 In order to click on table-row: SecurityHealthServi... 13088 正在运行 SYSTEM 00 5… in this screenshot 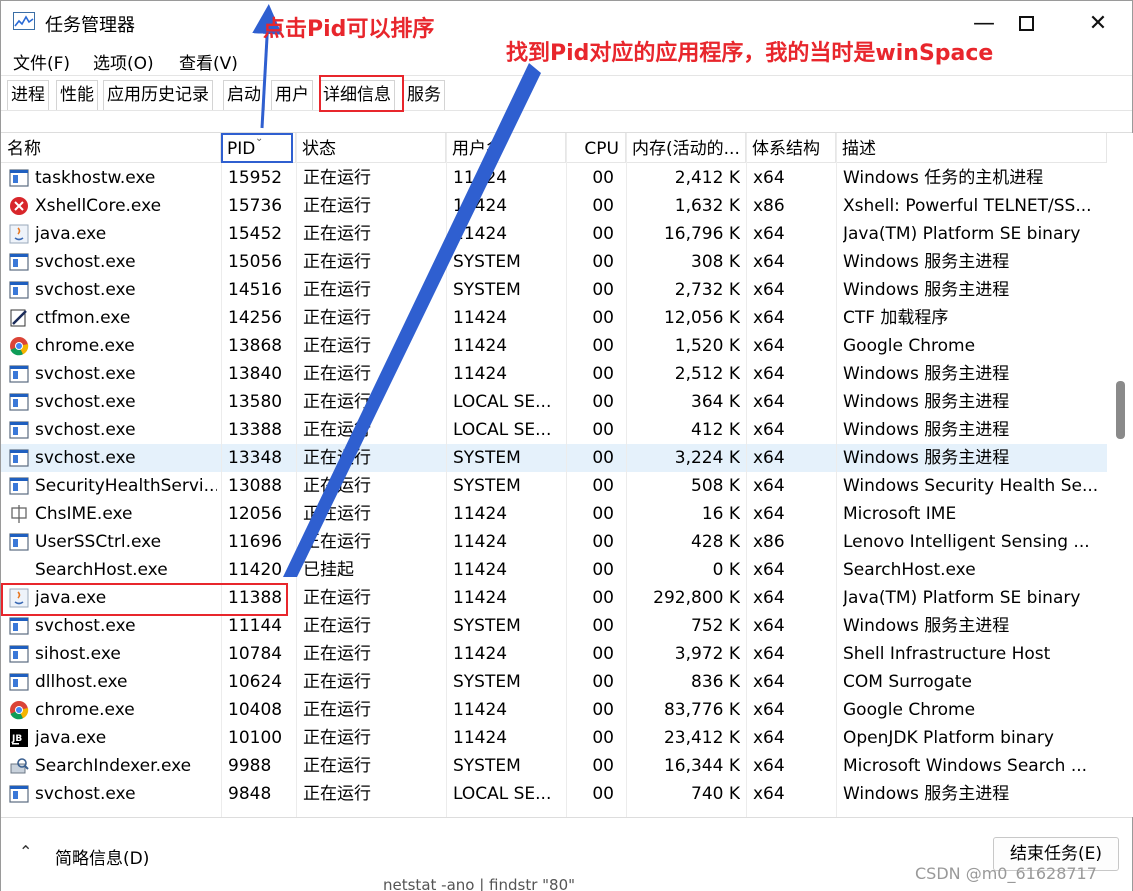, I will do `click(554, 486)`.